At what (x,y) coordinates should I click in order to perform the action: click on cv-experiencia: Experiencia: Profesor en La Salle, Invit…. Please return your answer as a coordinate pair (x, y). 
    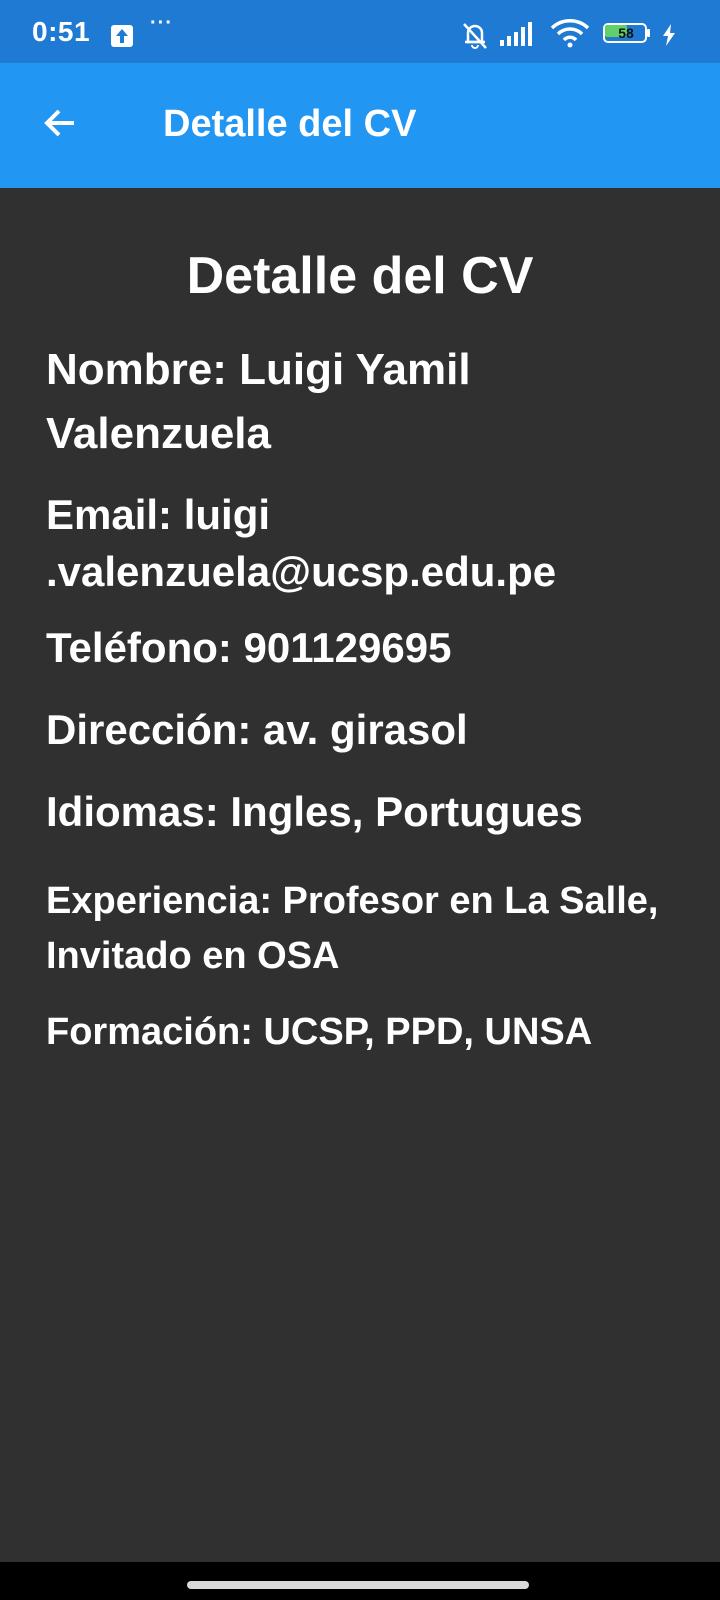
    Looking at the image, I should click on (352, 928).